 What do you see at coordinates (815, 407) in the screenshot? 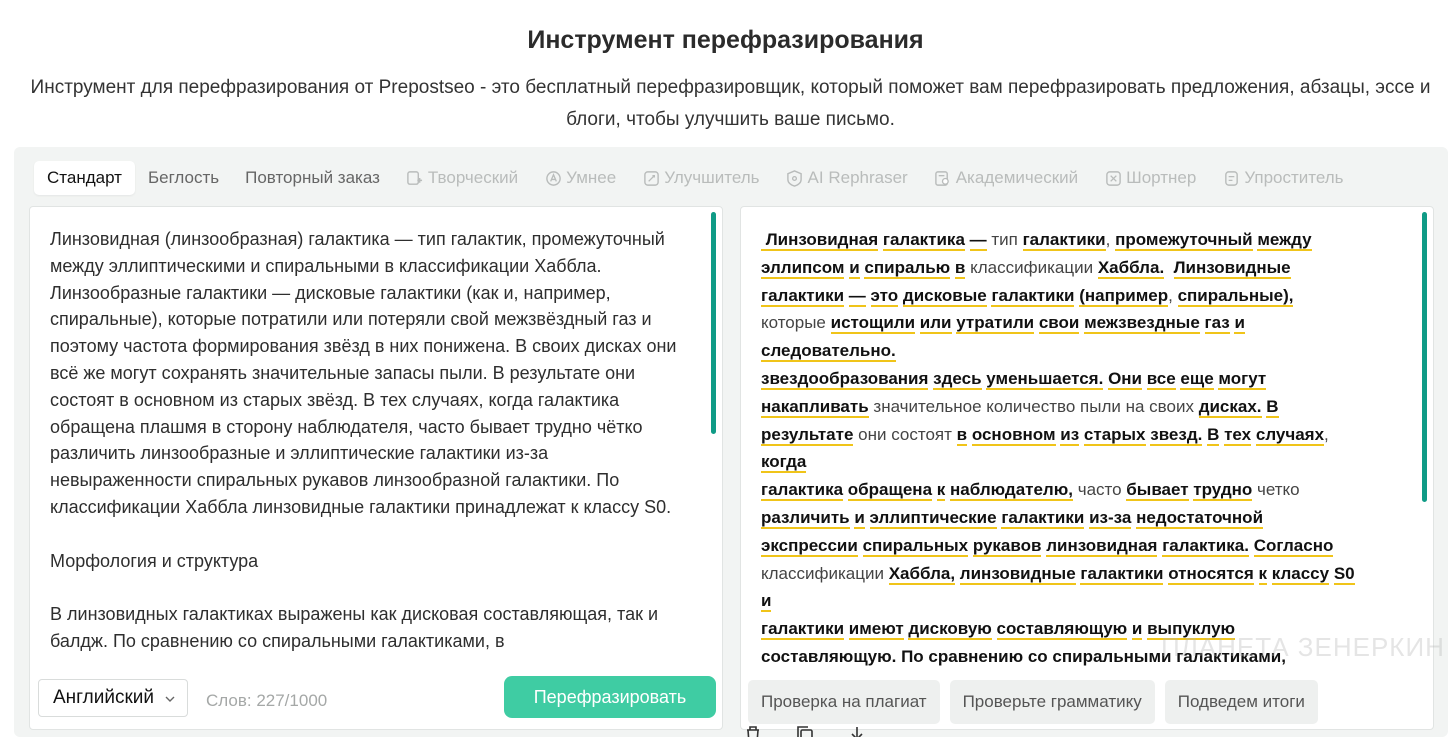
I see `rephrased-word: накапливать` at bounding box center [815, 407].